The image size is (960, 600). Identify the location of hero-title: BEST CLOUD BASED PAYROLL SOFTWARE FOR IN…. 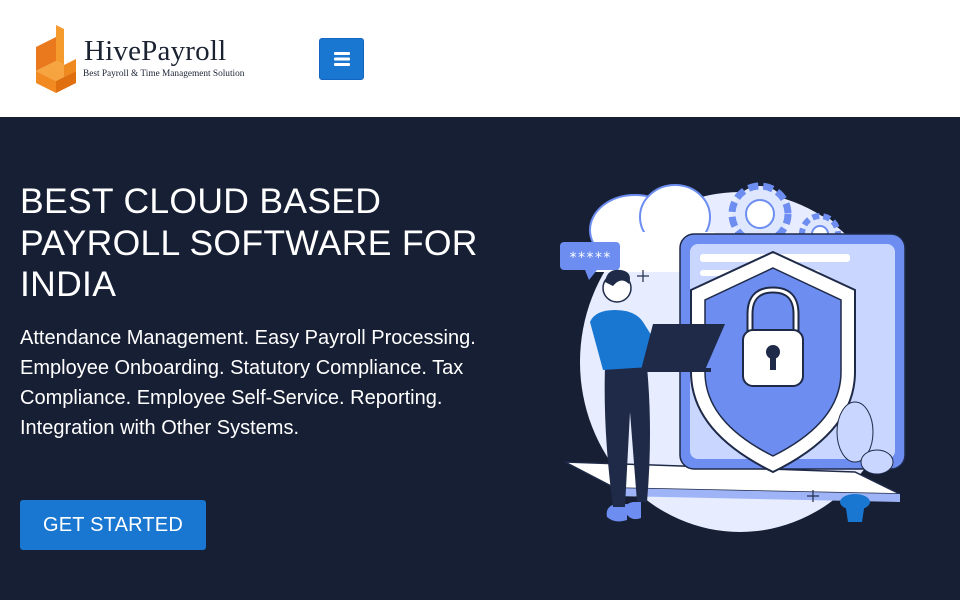
(249, 242).